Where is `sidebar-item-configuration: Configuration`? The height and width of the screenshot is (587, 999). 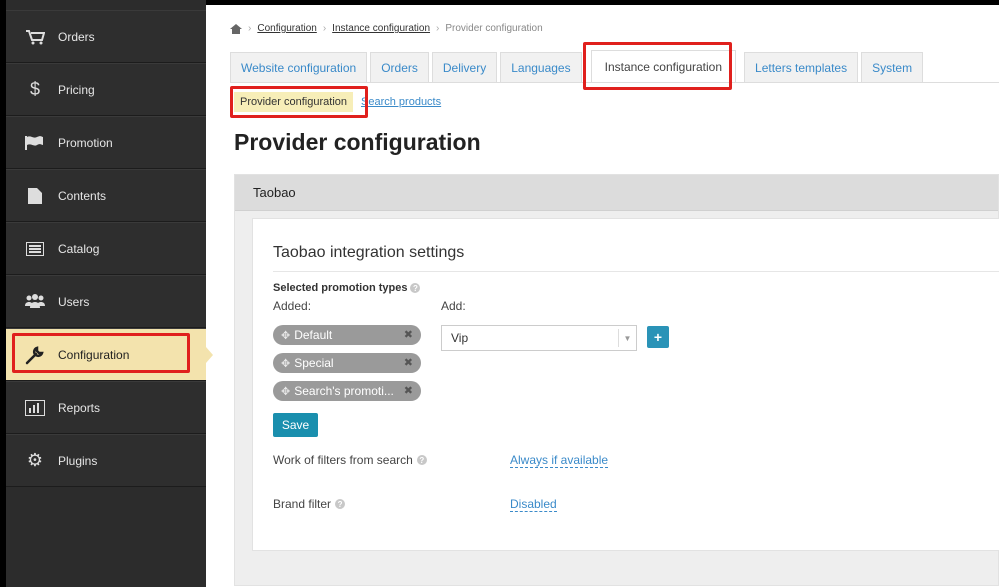 sidebar-item-configuration: Configuration is located at coordinates (109, 354).